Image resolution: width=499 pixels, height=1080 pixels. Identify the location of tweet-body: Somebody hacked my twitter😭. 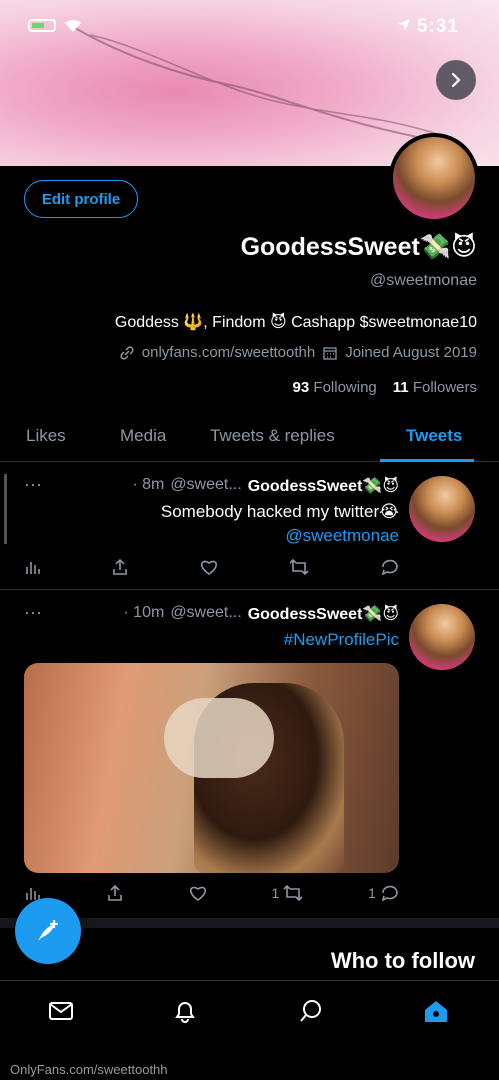
(279, 511).